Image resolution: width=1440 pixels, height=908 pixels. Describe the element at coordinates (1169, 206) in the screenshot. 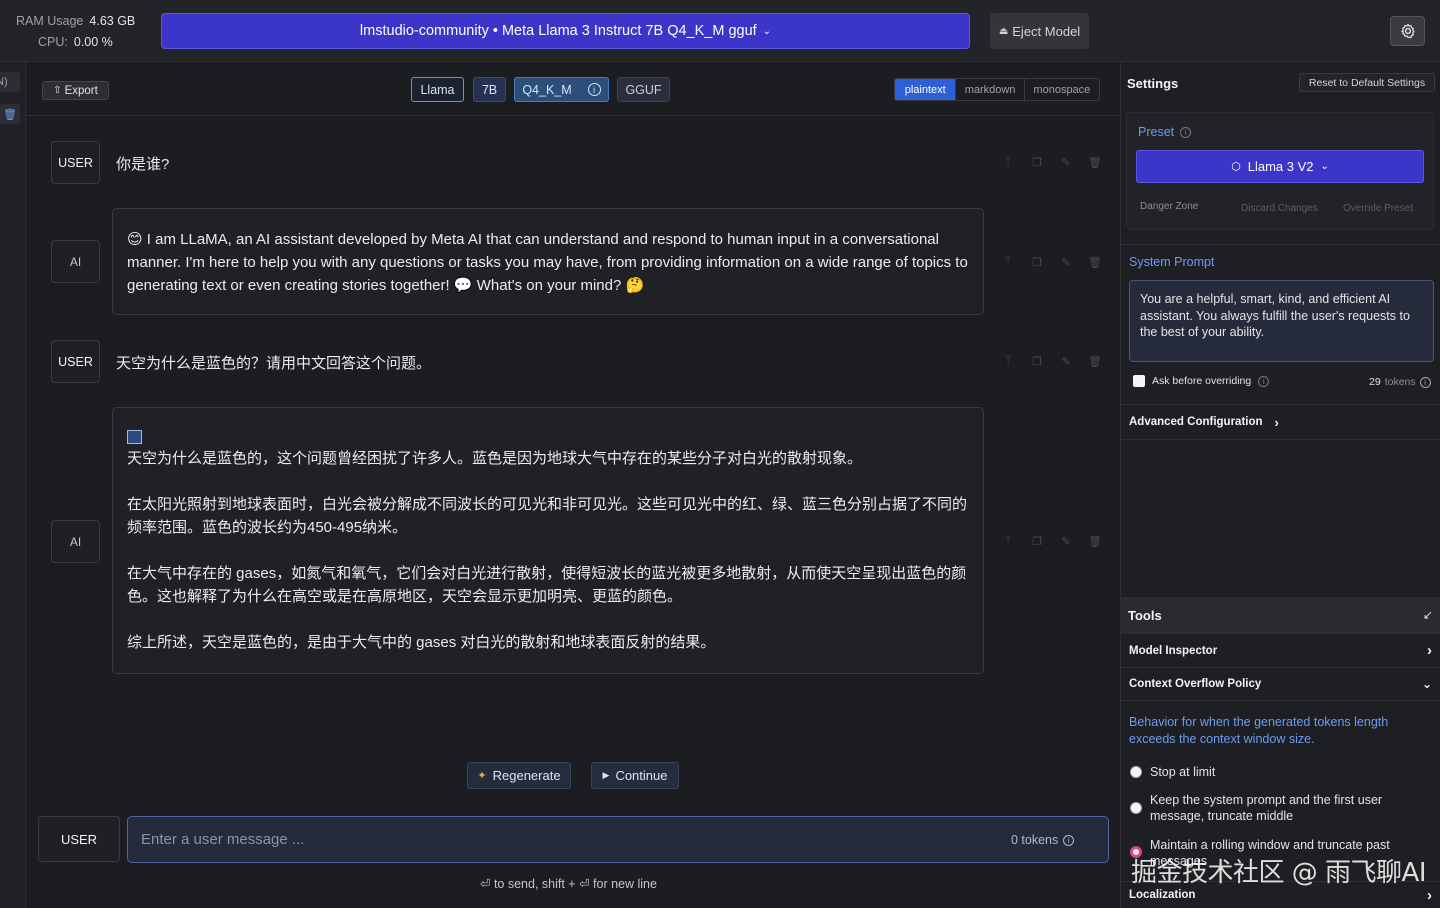

I see `danger-zone-label: Danger Zone` at that location.